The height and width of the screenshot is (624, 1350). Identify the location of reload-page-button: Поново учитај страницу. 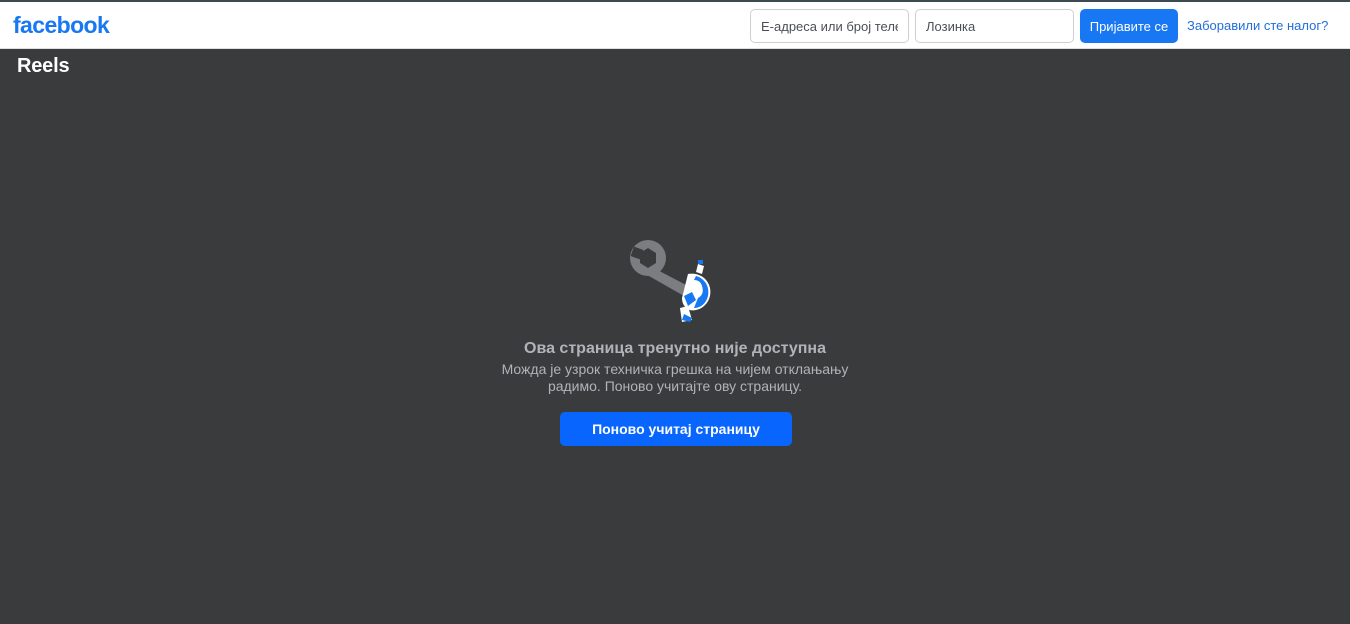
(676, 429).